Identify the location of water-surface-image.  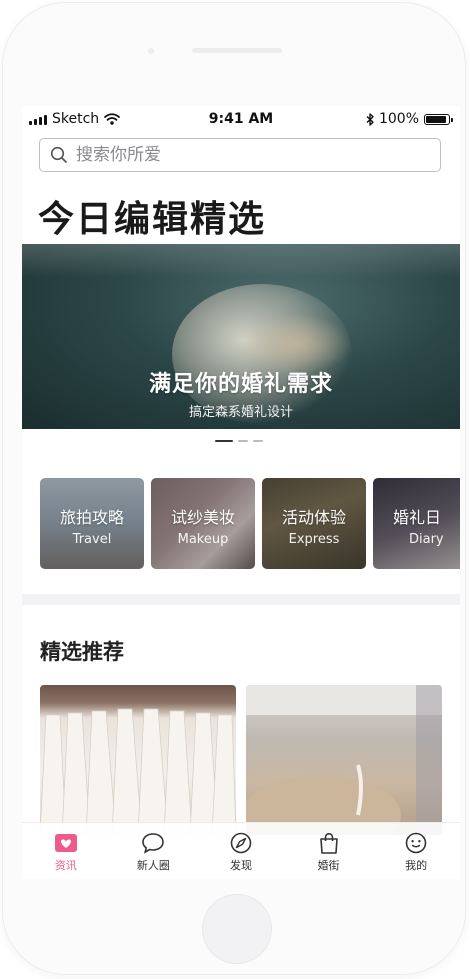
(241, 261).